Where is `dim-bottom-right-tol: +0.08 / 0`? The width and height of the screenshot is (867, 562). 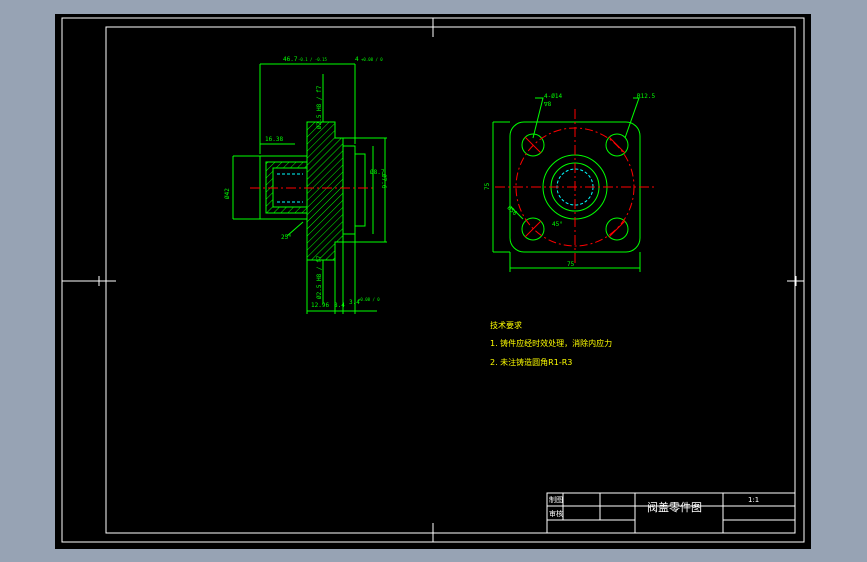
dim-bottom-right-tol: +0.08 / 0 is located at coordinates (369, 299).